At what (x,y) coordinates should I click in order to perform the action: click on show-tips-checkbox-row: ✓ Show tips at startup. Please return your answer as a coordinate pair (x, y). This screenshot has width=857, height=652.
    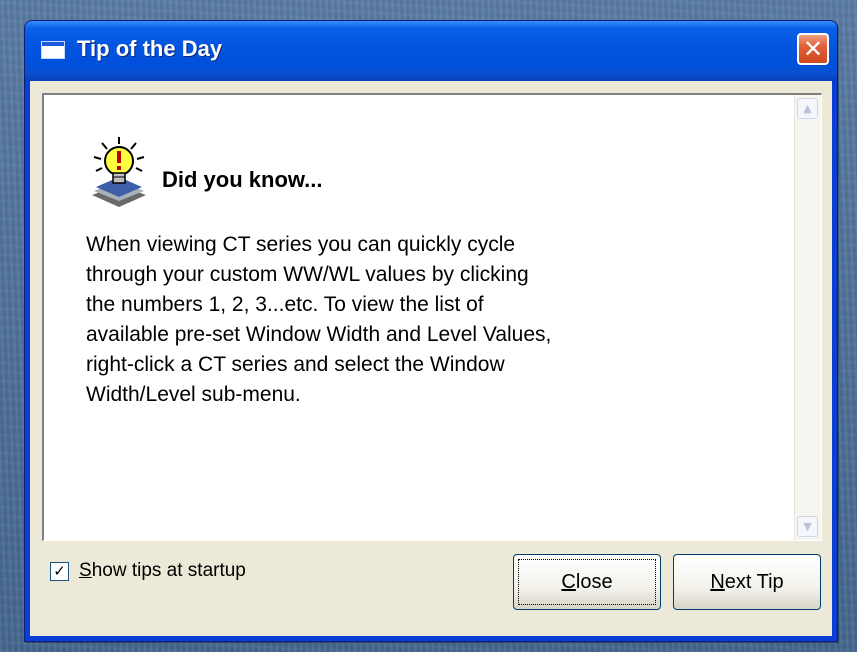
    Looking at the image, I should click on (148, 571).